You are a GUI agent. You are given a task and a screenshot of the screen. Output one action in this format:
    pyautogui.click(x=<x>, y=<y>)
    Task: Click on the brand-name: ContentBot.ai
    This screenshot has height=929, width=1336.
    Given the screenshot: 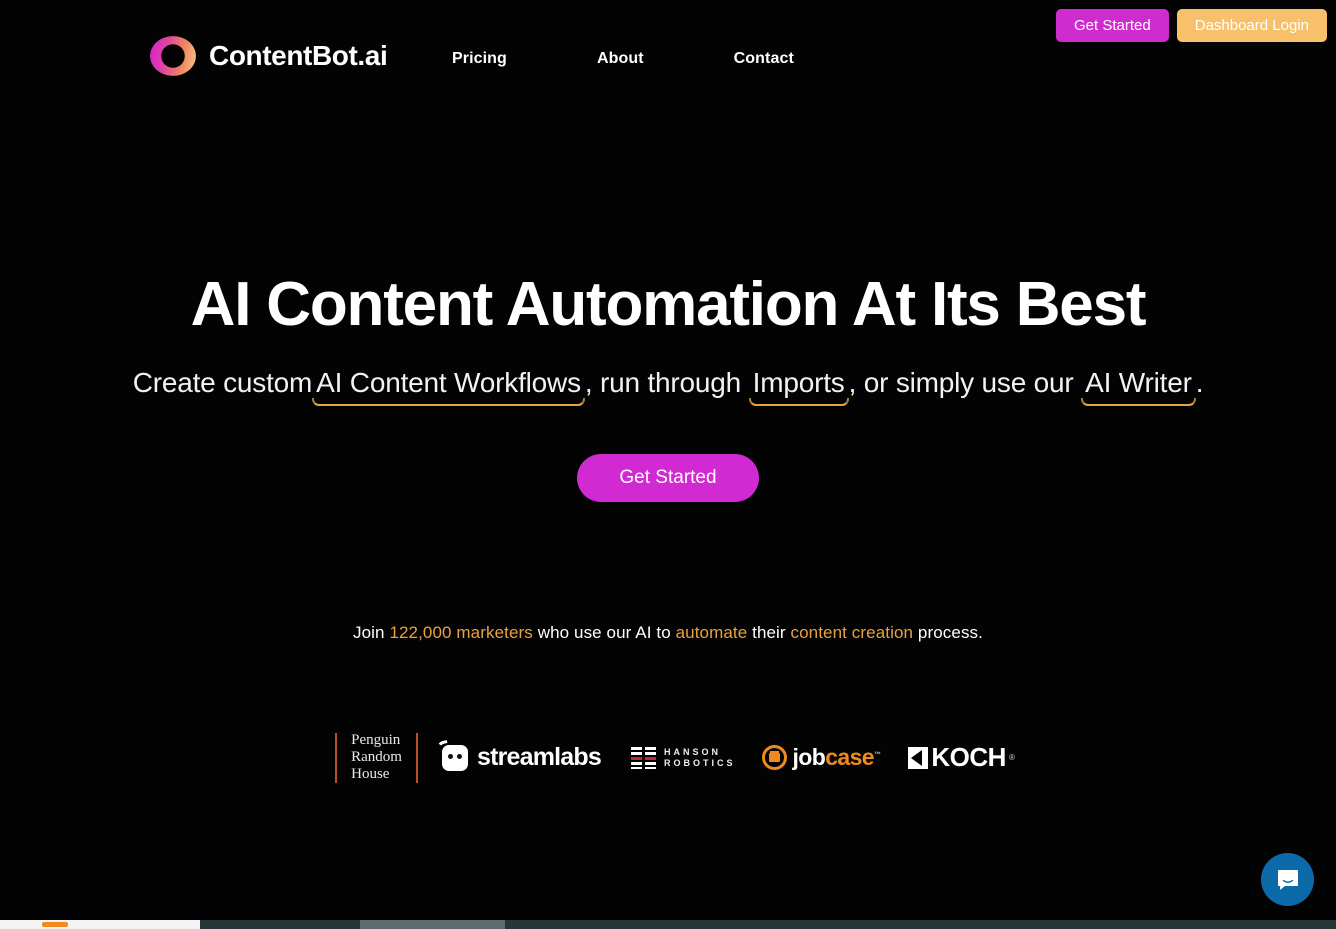 What is the action you would take?
    pyautogui.click(x=298, y=55)
    